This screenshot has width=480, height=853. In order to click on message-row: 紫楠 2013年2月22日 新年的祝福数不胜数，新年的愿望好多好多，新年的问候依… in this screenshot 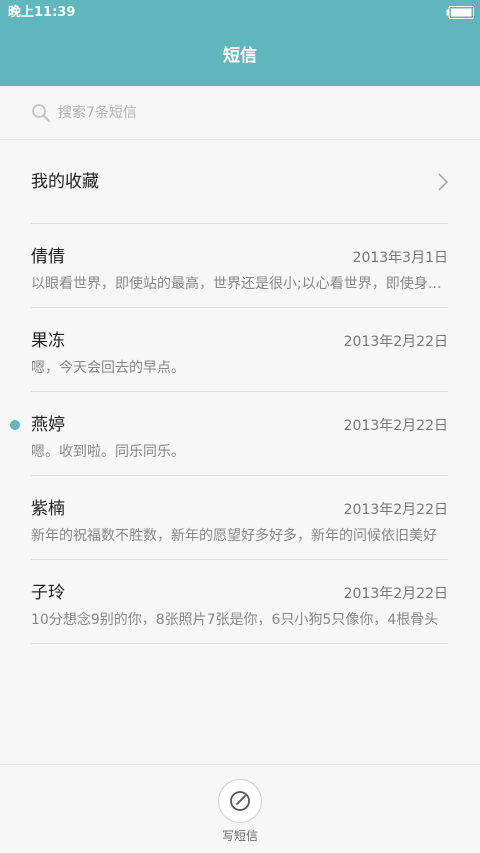, I will do `click(240, 518)`.